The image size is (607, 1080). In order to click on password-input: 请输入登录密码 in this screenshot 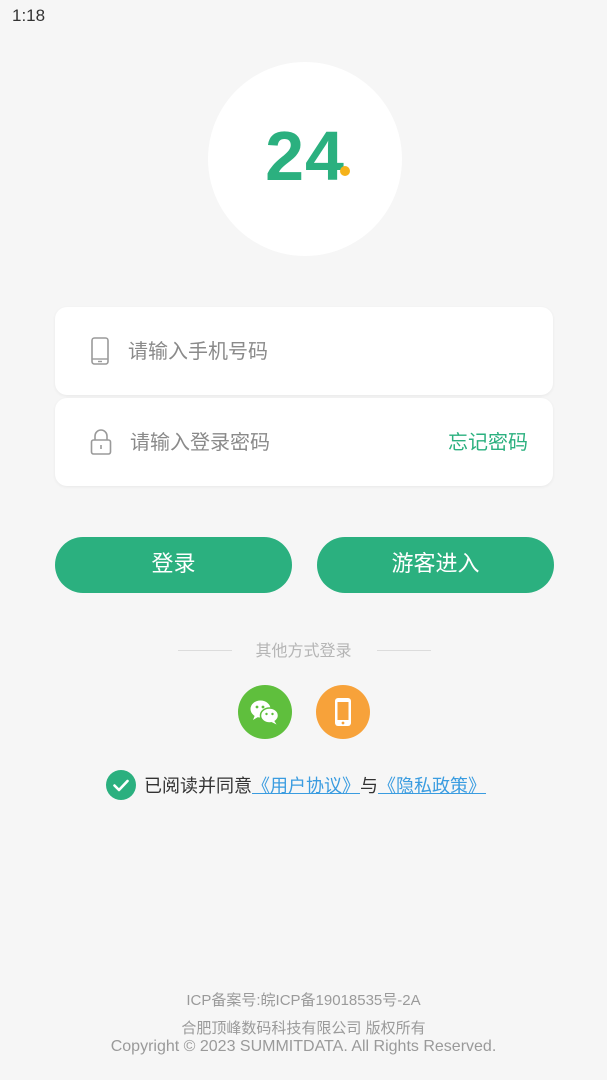, I will do `click(200, 442)`.